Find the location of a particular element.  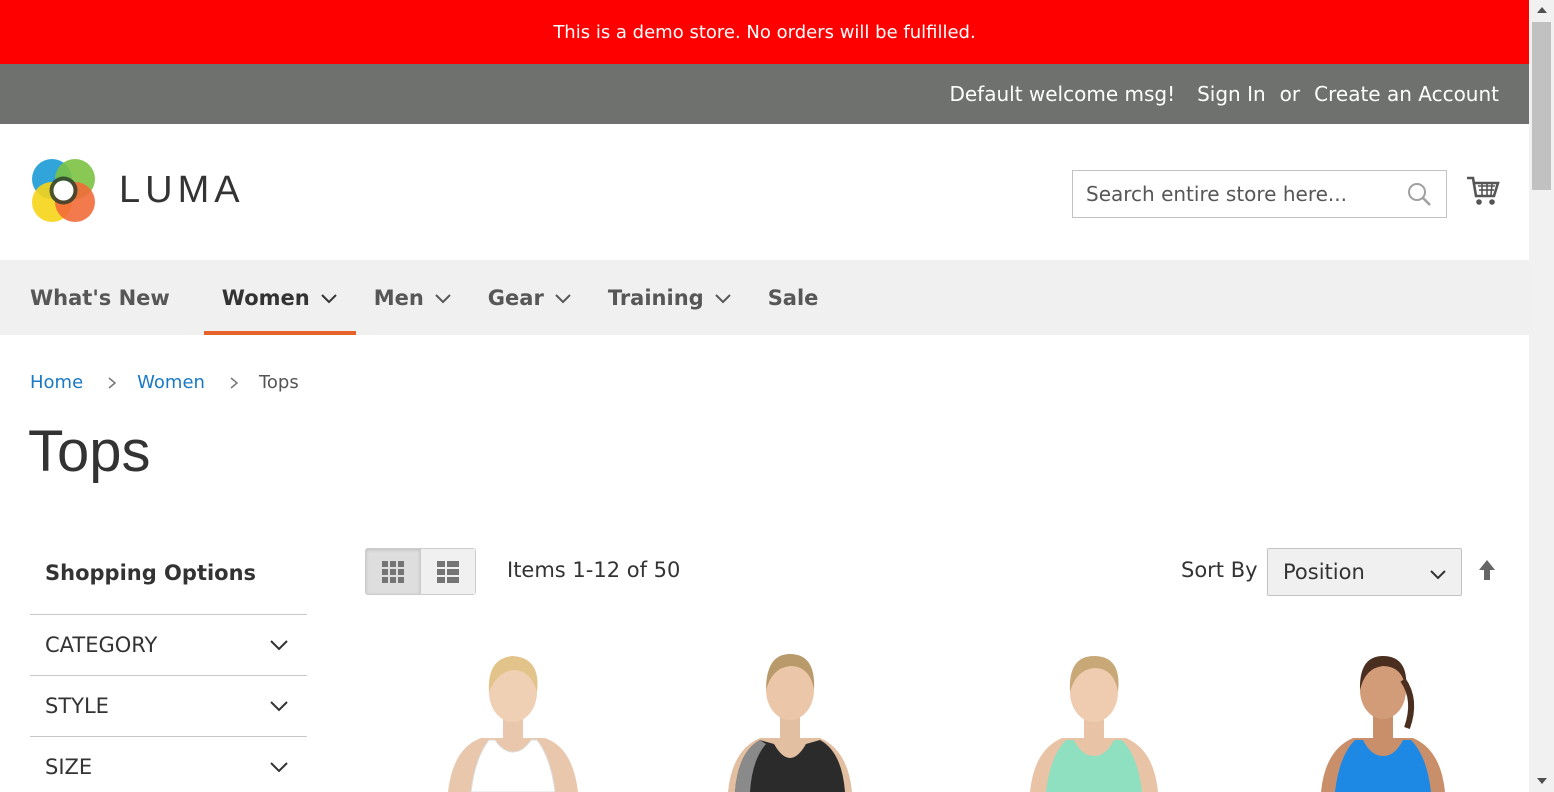

logo-text: LUMA is located at coordinates (182, 190).